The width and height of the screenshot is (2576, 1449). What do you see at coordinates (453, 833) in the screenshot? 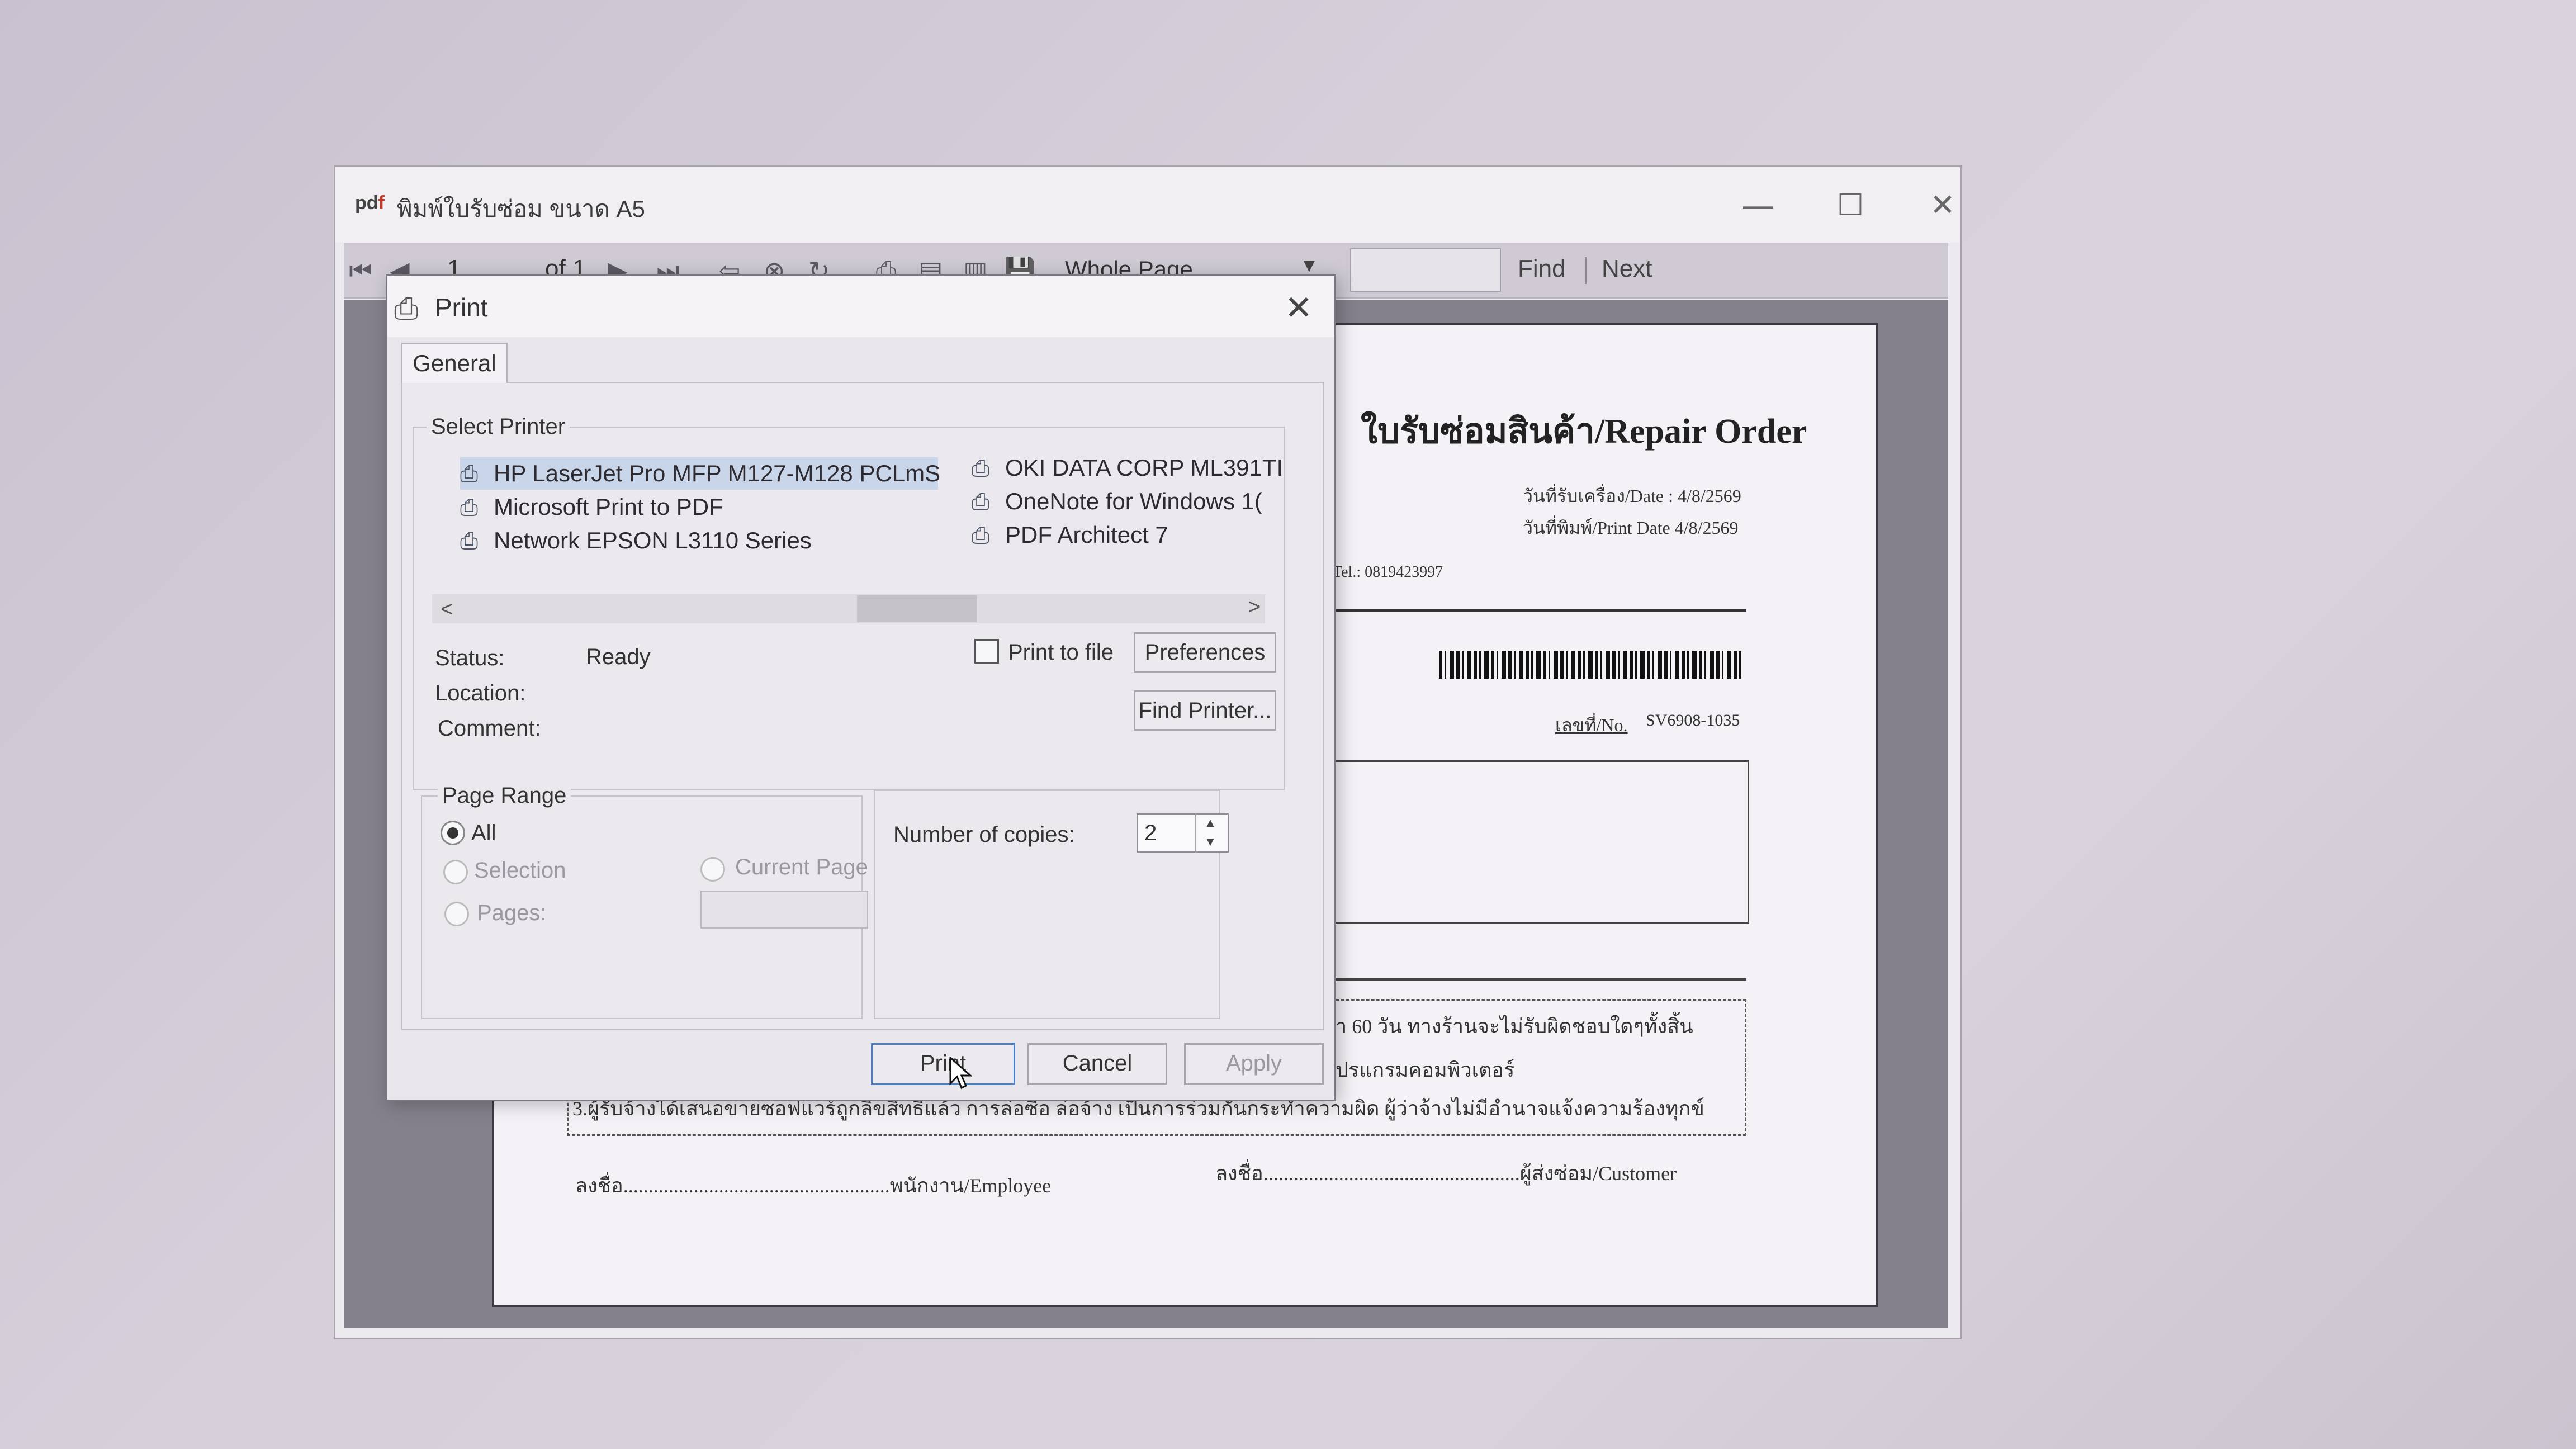
I see `range-all-radio` at bounding box center [453, 833].